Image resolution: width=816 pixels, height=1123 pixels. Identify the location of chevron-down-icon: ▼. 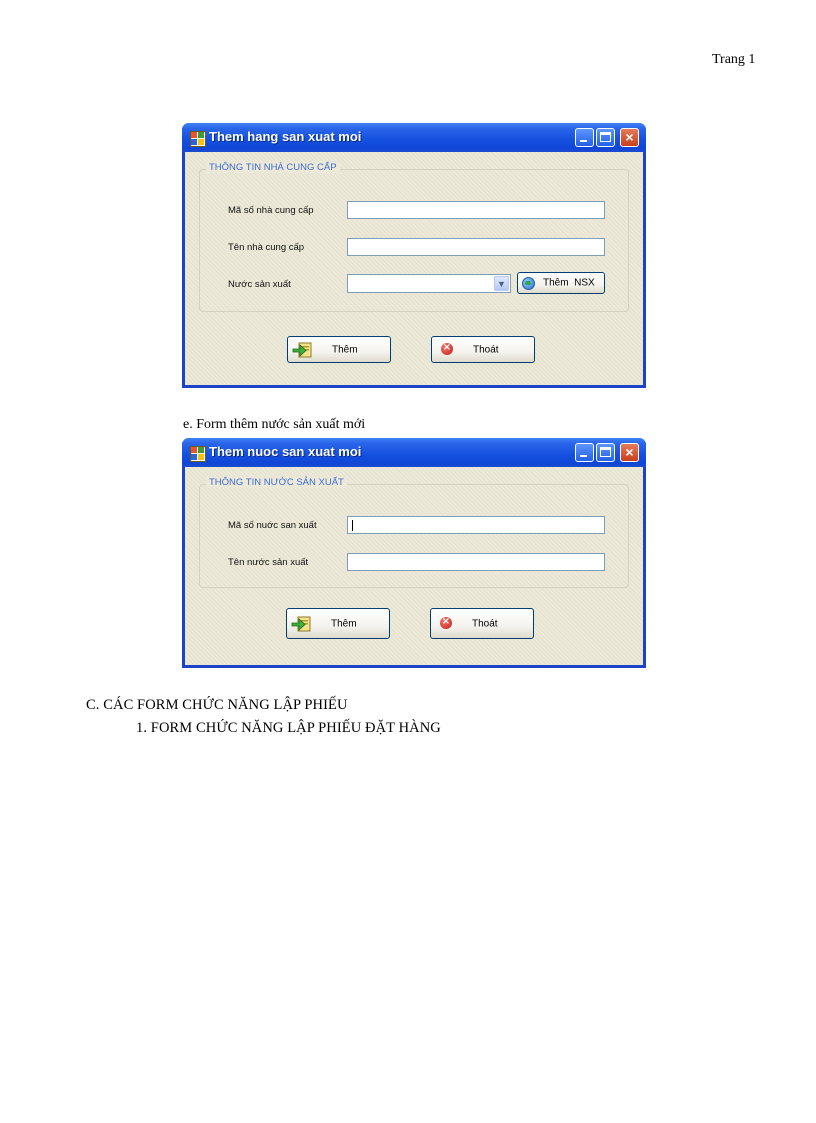
(501, 283).